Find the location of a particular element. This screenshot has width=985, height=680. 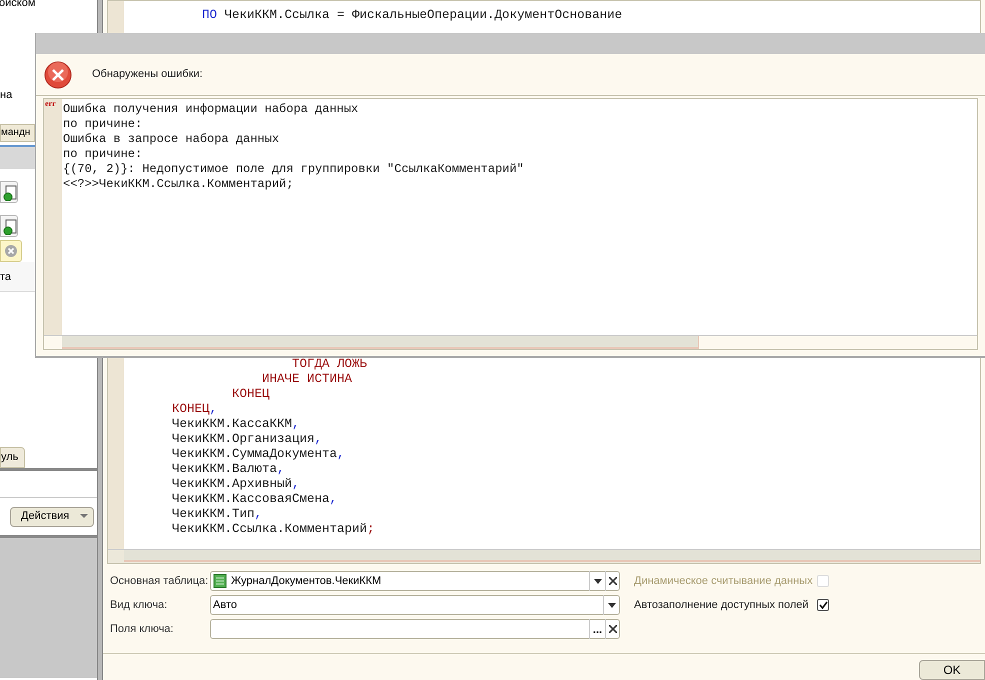

checkbox is located at coordinates (823, 605).